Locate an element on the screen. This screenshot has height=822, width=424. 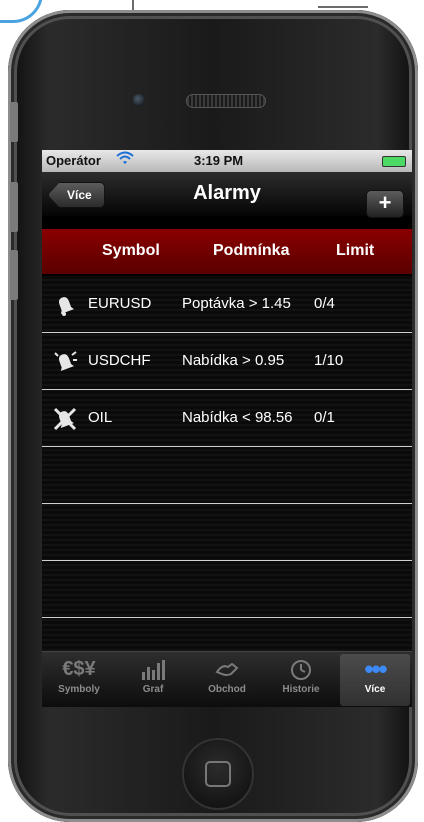
wifi-icon is located at coordinates (125, 160).